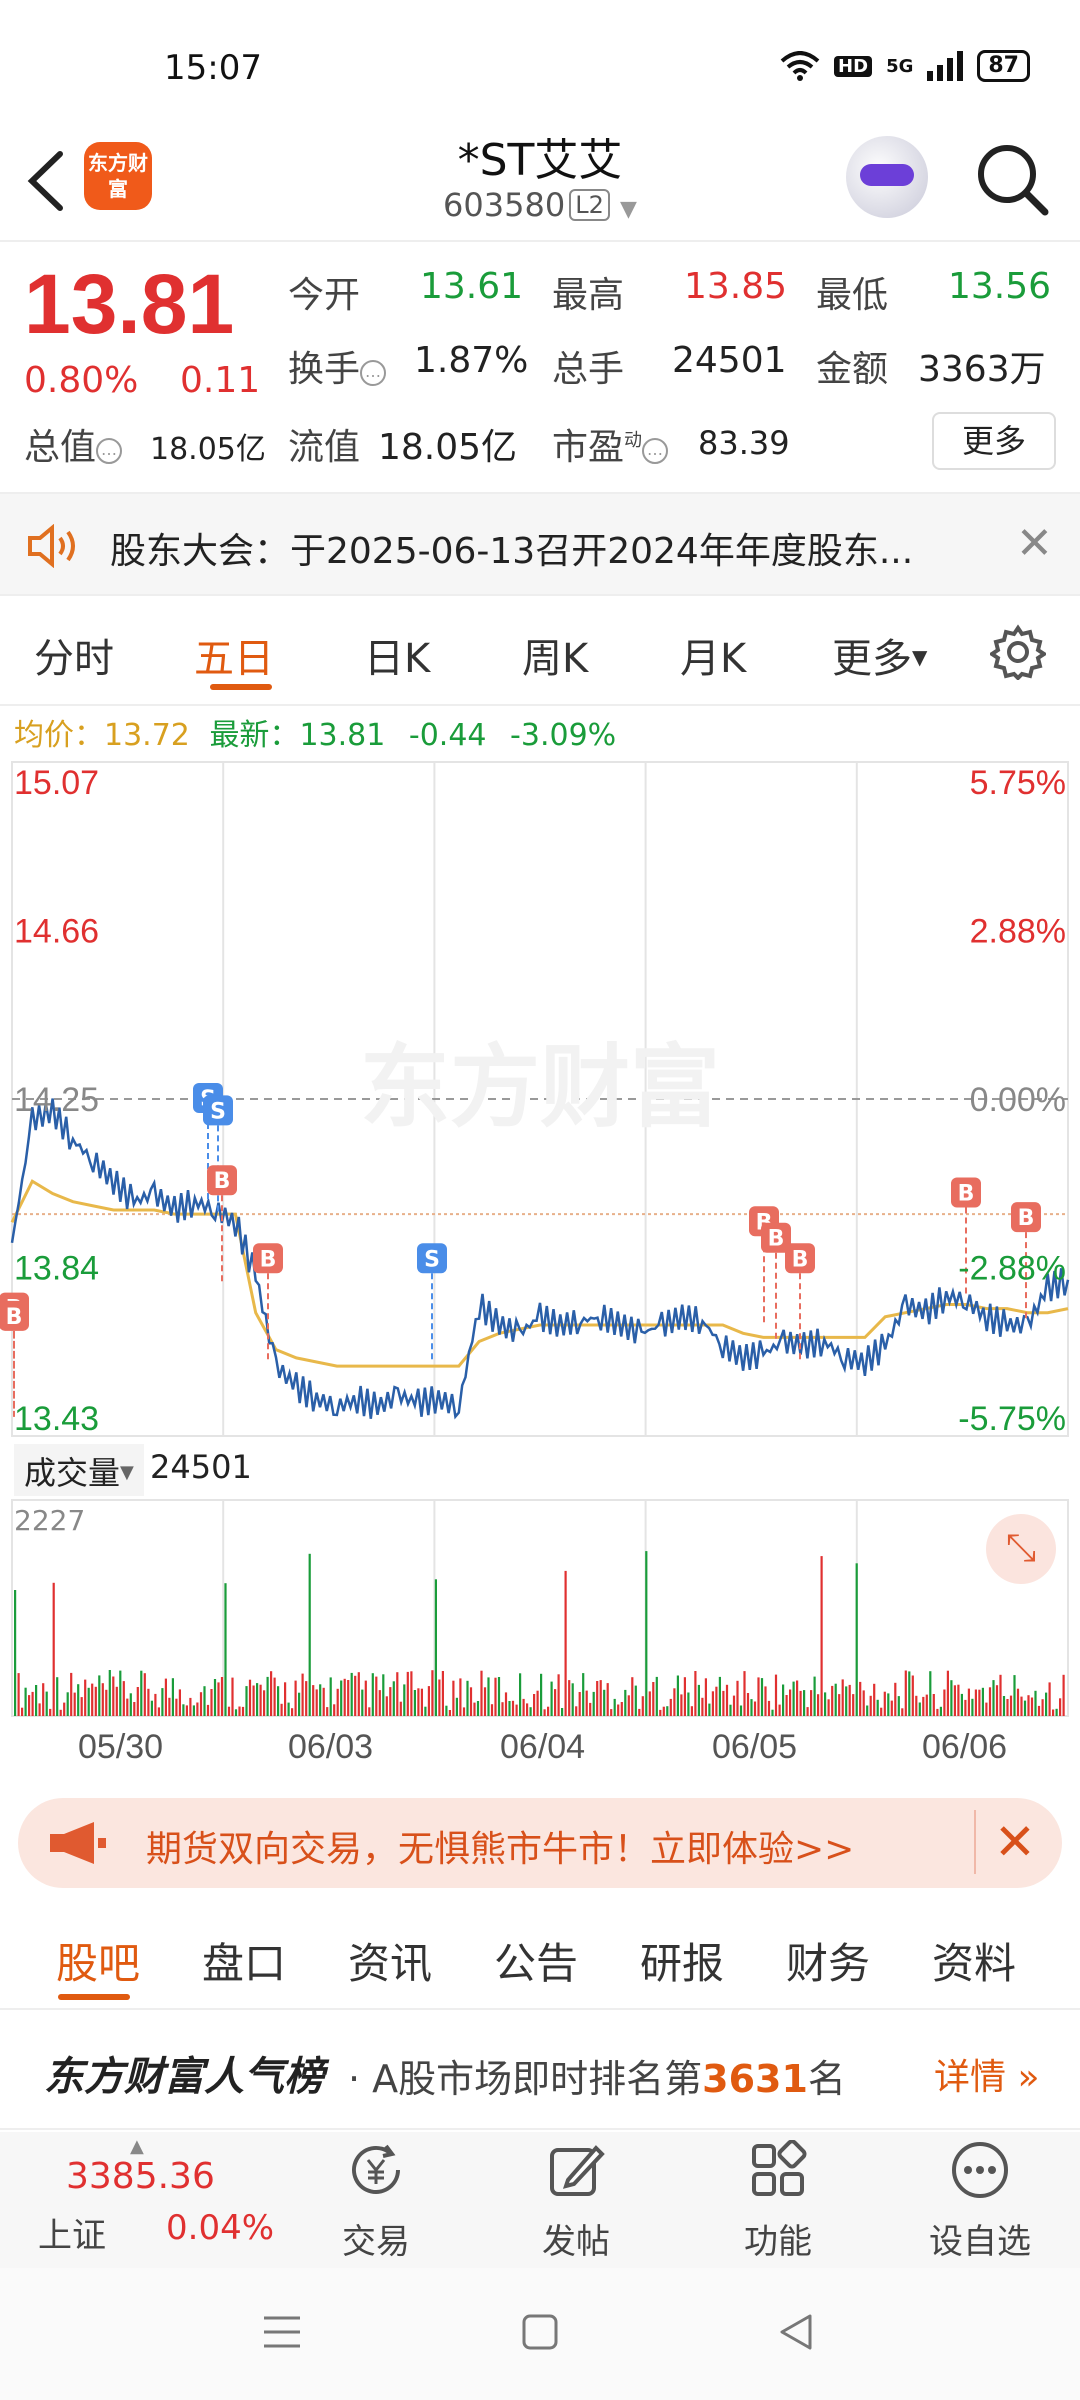  Describe the element at coordinates (779, 2167) in the screenshot. I see `grid-icon` at that location.